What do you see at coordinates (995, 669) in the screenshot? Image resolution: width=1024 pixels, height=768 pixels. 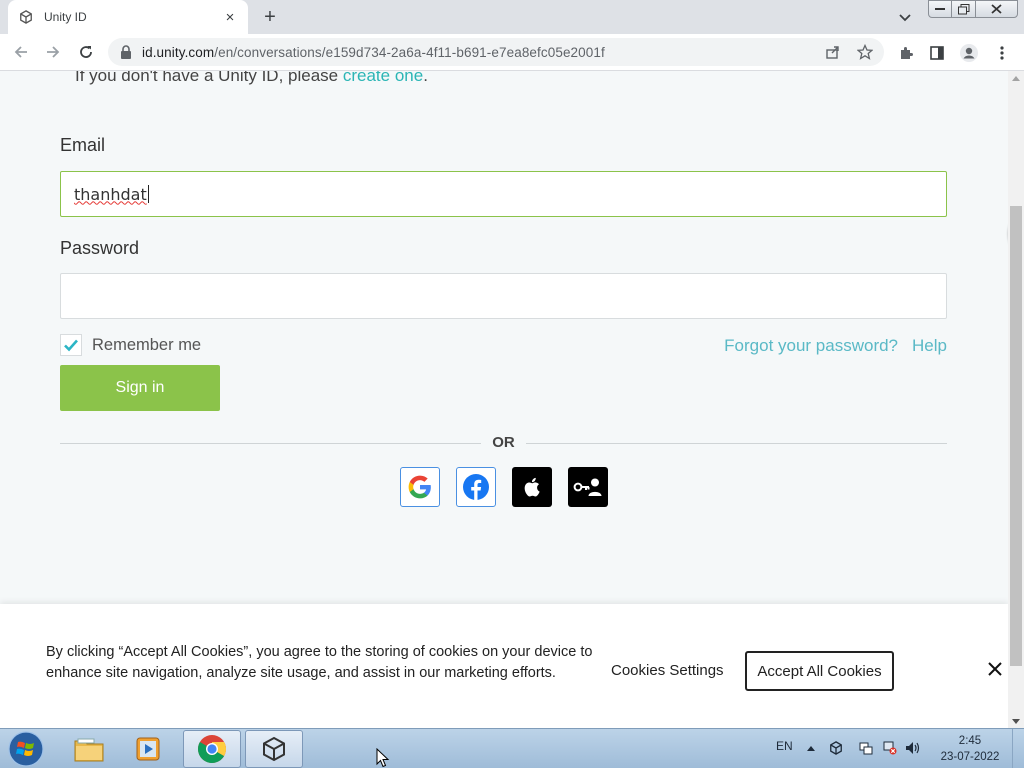 I see `close-icon` at bounding box center [995, 669].